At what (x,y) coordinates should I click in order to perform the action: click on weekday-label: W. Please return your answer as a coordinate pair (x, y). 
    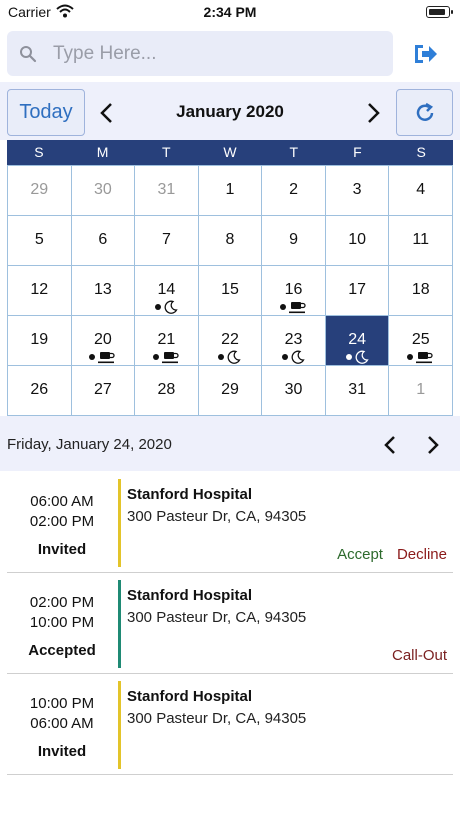
    Looking at the image, I should click on (230, 152).